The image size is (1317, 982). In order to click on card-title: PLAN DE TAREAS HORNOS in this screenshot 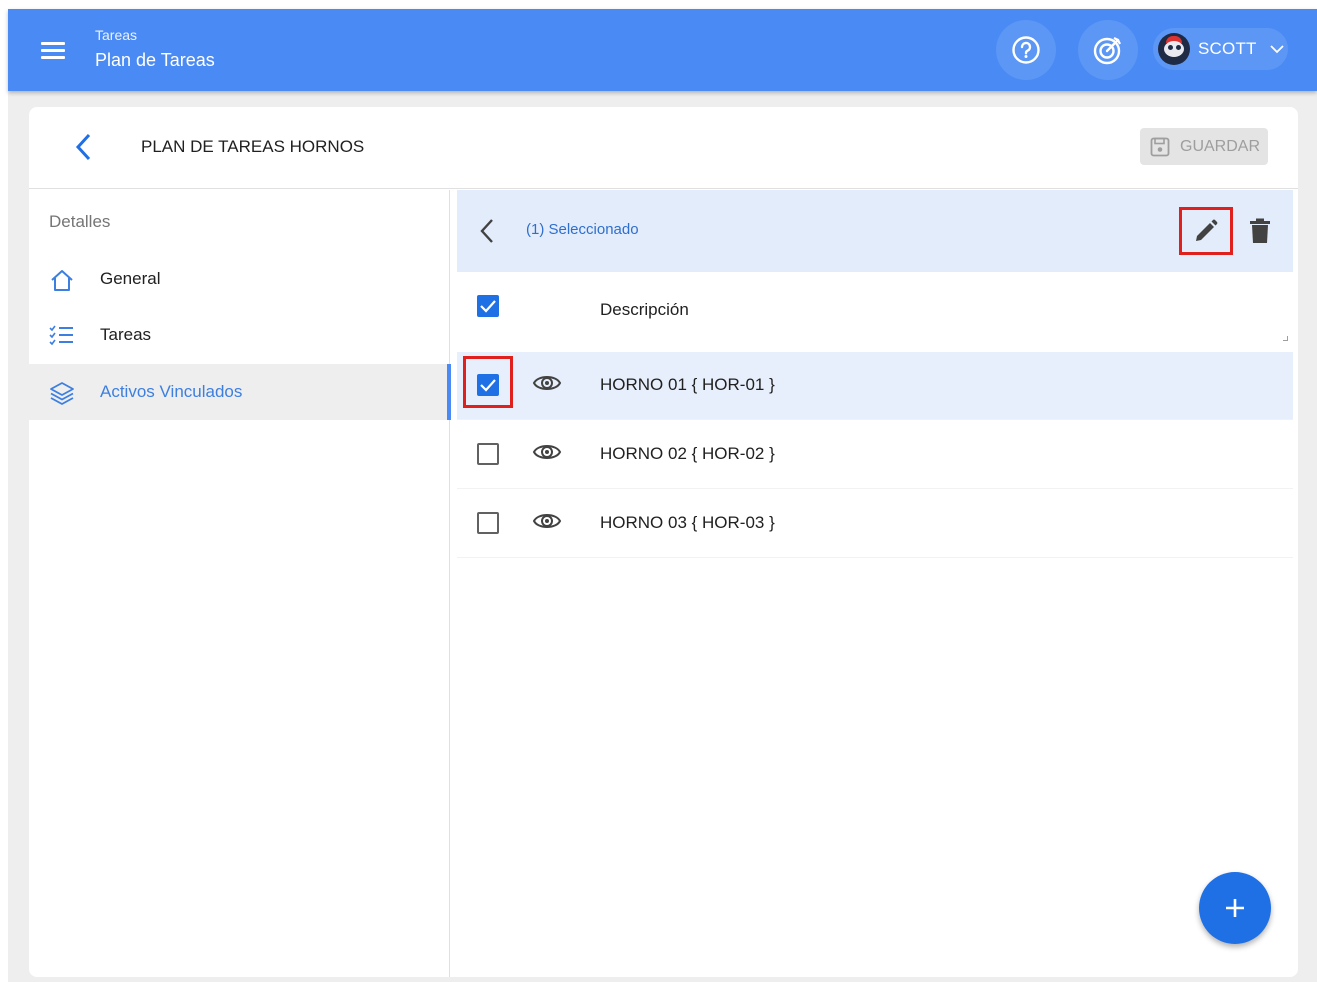, I will do `click(253, 146)`.